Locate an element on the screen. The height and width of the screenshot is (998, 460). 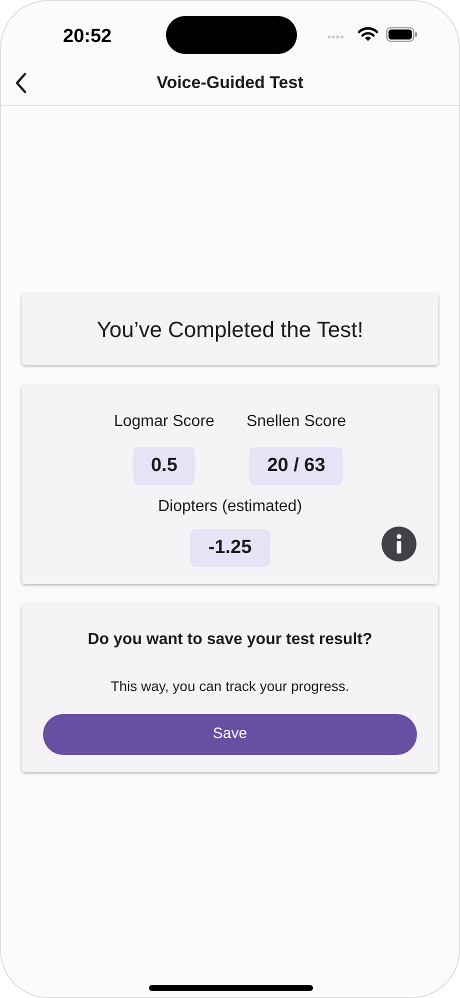
score-value: 20 / 63 is located at coordinates (296, 466).